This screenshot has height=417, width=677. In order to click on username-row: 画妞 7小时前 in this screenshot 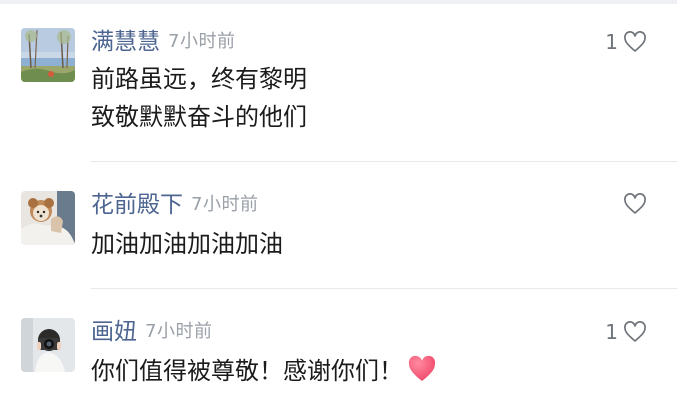, I will do `click(151, 332)`.